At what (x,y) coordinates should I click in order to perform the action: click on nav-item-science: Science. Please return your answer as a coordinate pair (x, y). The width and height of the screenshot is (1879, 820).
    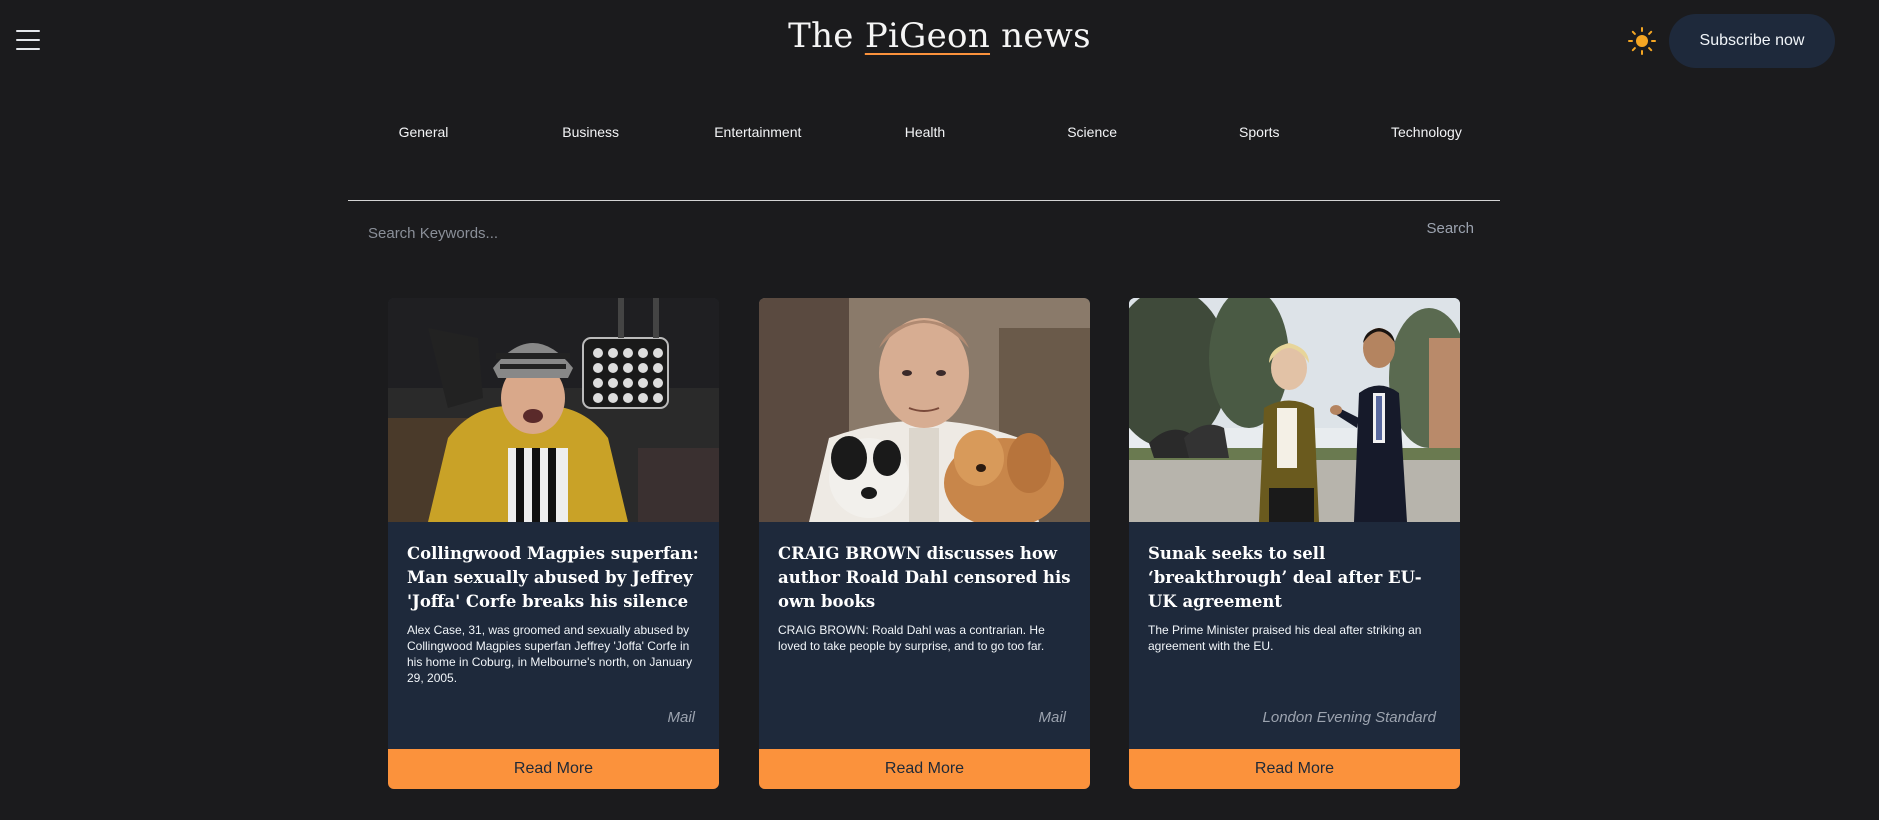
    Looking at the image, I should click on (1092, 135).